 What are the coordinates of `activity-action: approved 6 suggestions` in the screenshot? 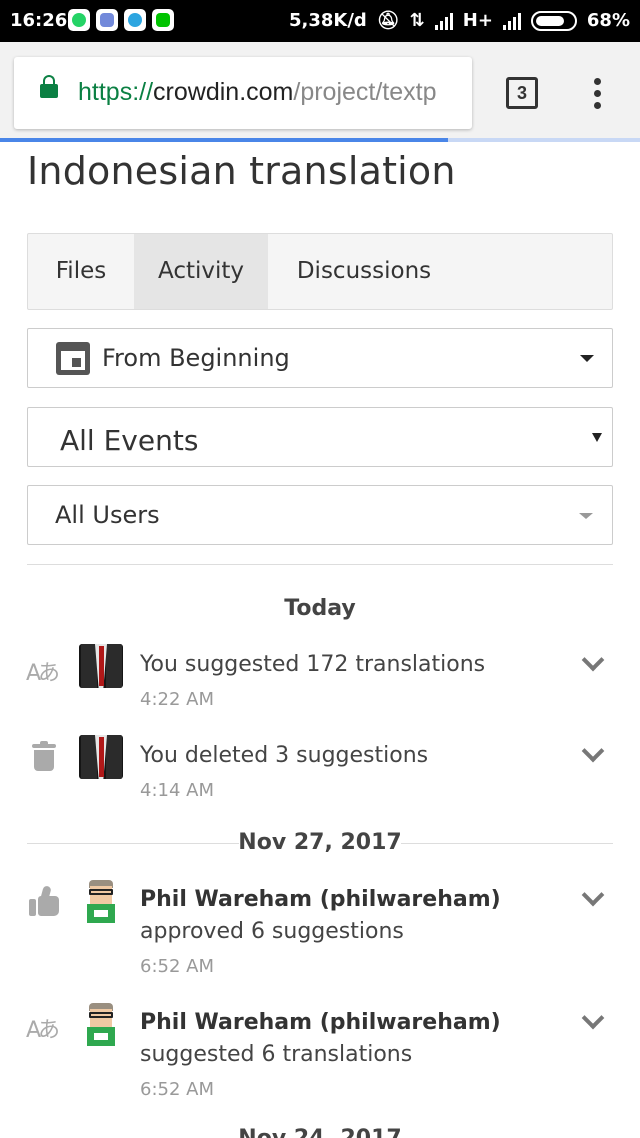 It's located at (272, 931).